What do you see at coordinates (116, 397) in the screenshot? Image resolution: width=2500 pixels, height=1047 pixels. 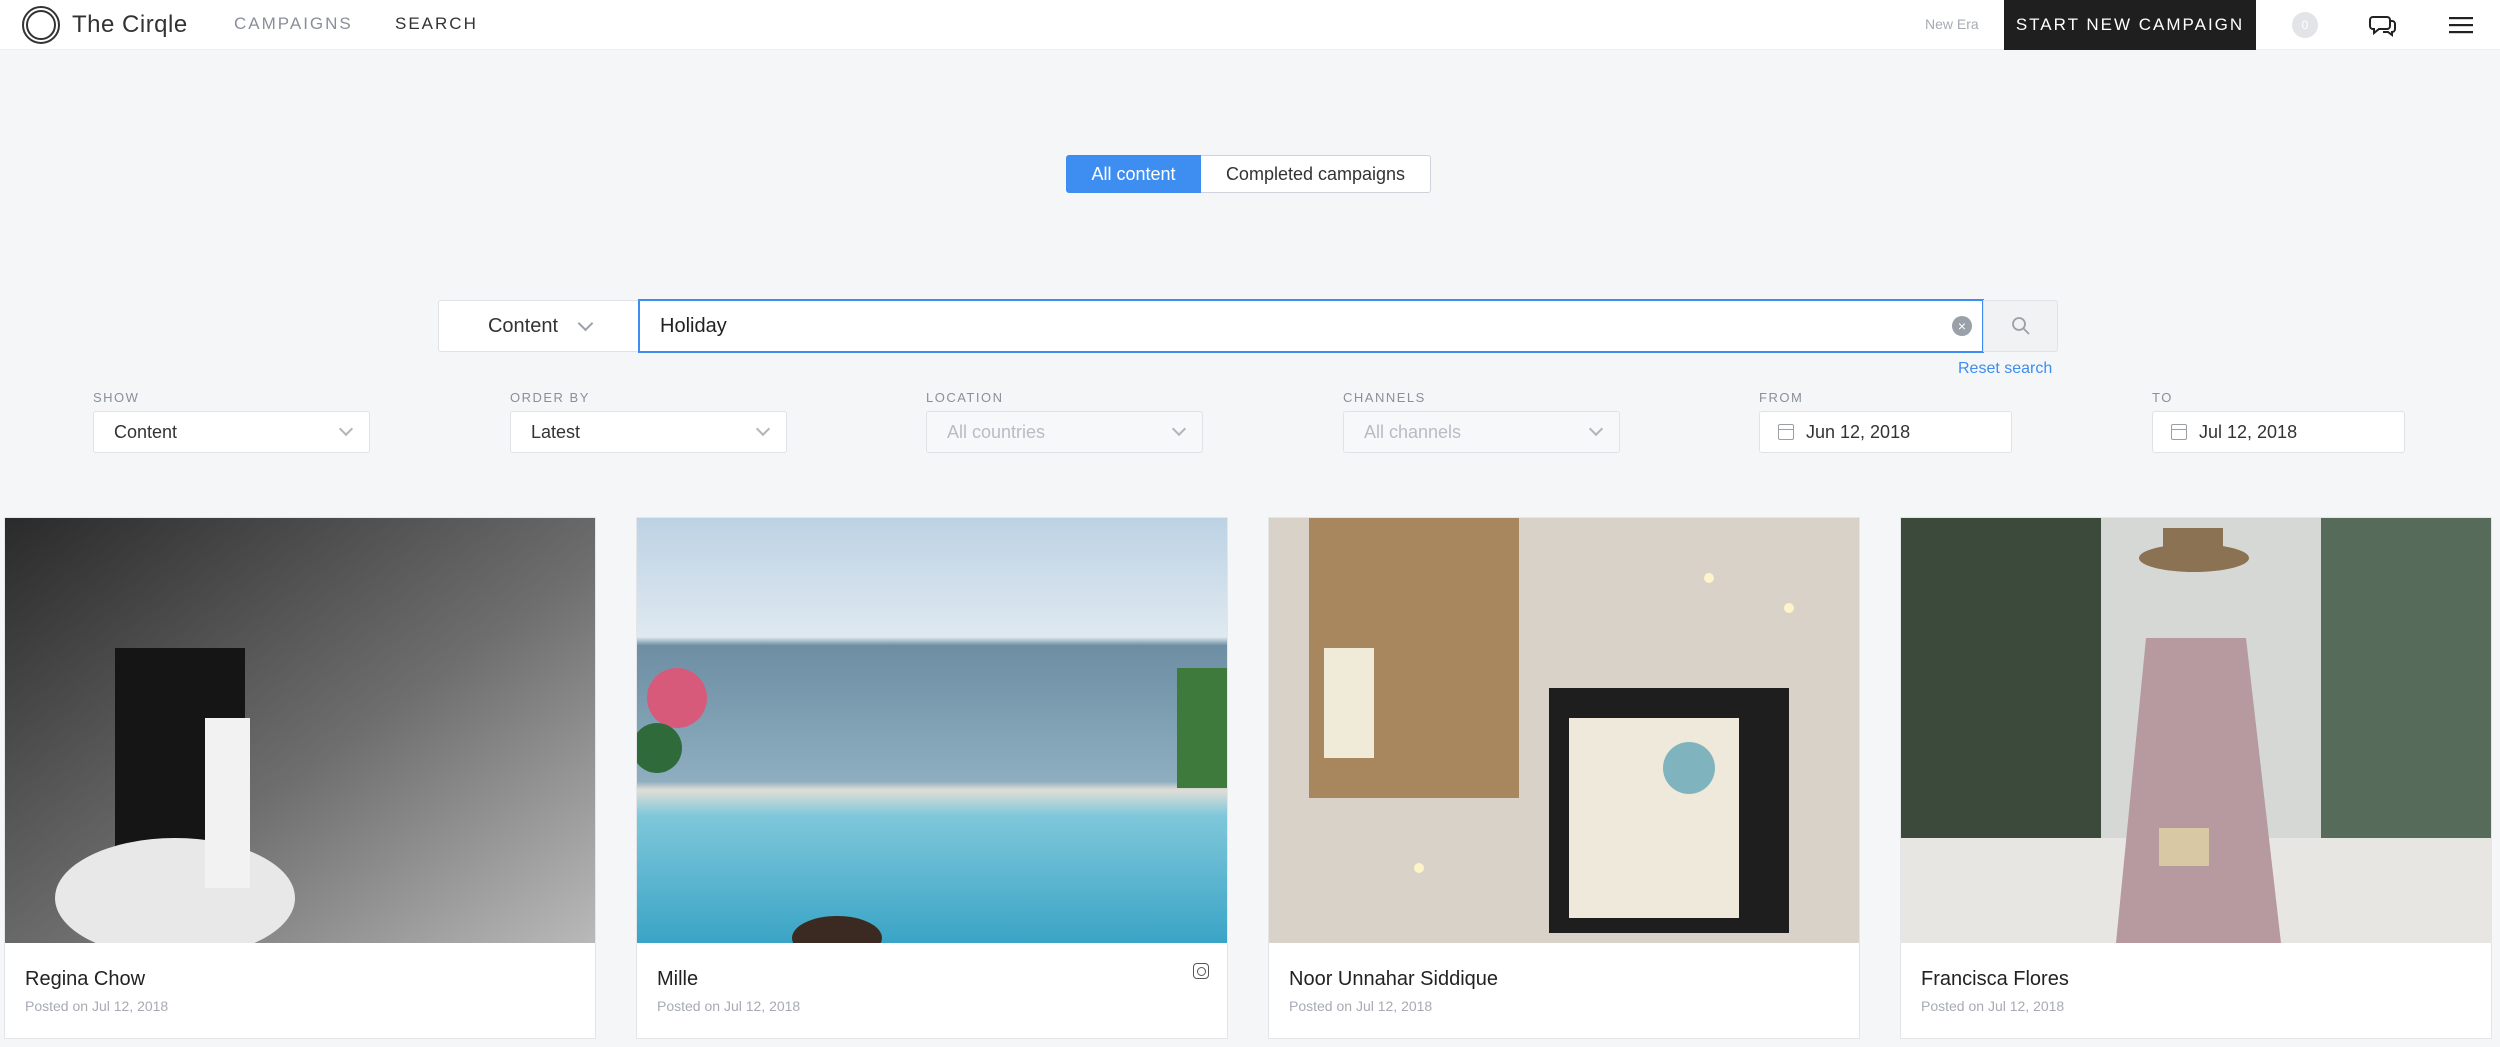 I see `show-filter-label: SHOW` at bounding box center [116, 397].